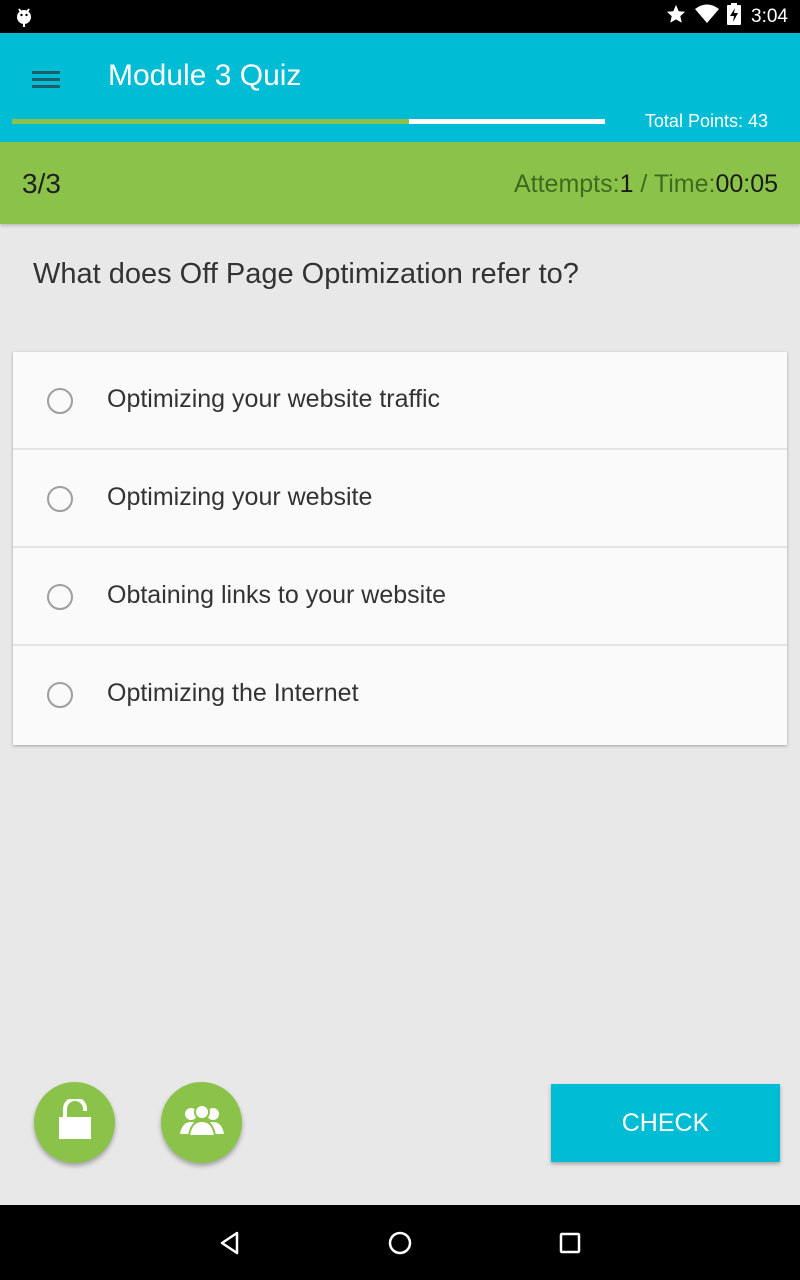  Describe the element at coordinates (746, 184) in the screenshot. I see `time-value: 00:05` at that location.